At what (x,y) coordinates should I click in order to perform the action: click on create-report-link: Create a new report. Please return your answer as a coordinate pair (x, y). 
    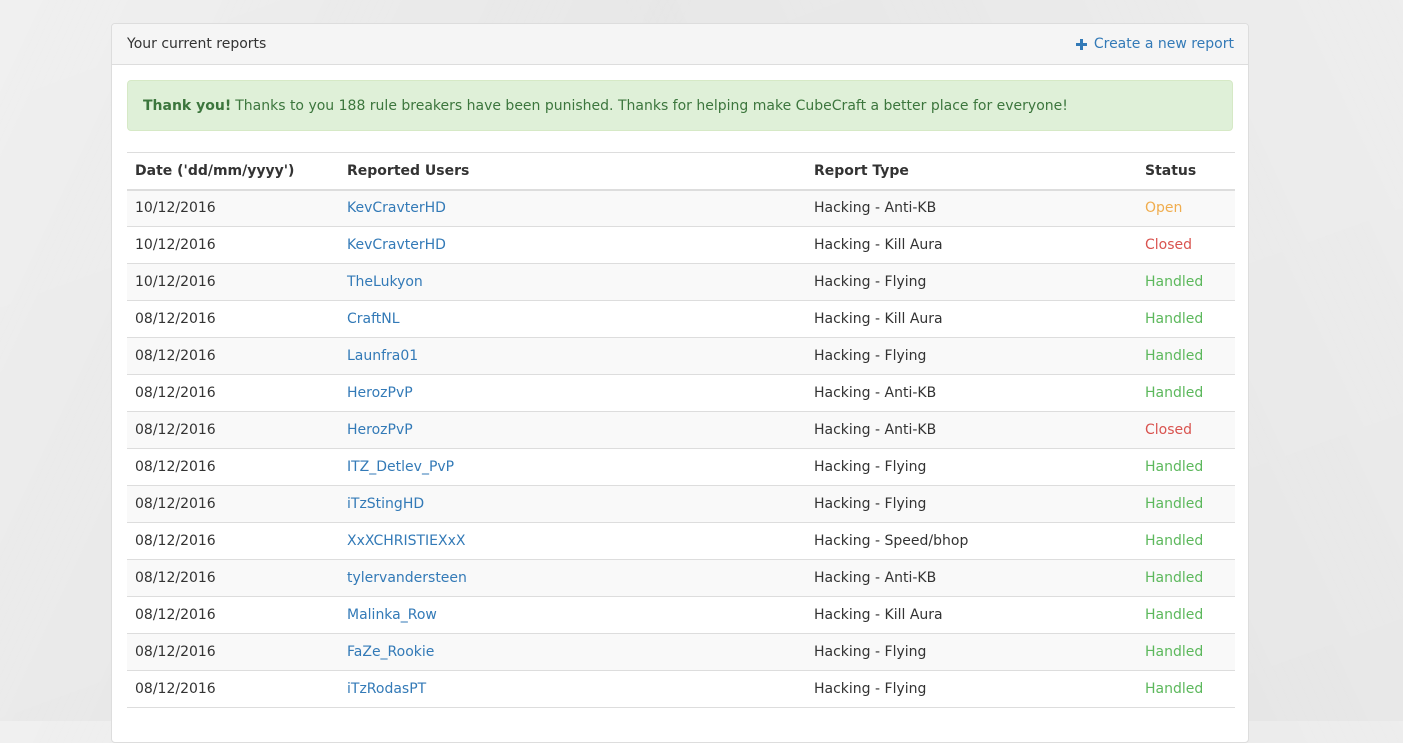
    Looking at the image, I should click on (1154, 44).